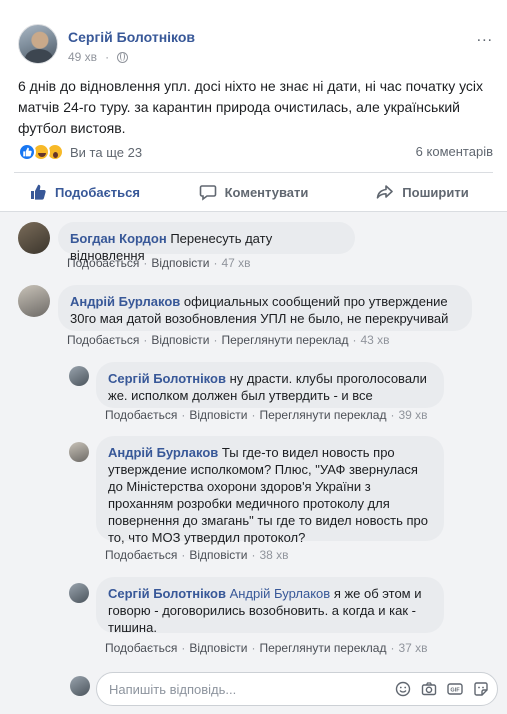 This screenshot has width=507, height=714. Describe the element at coordinates (481, 689) in the screenshot. I see `sticker-icon` at that location.